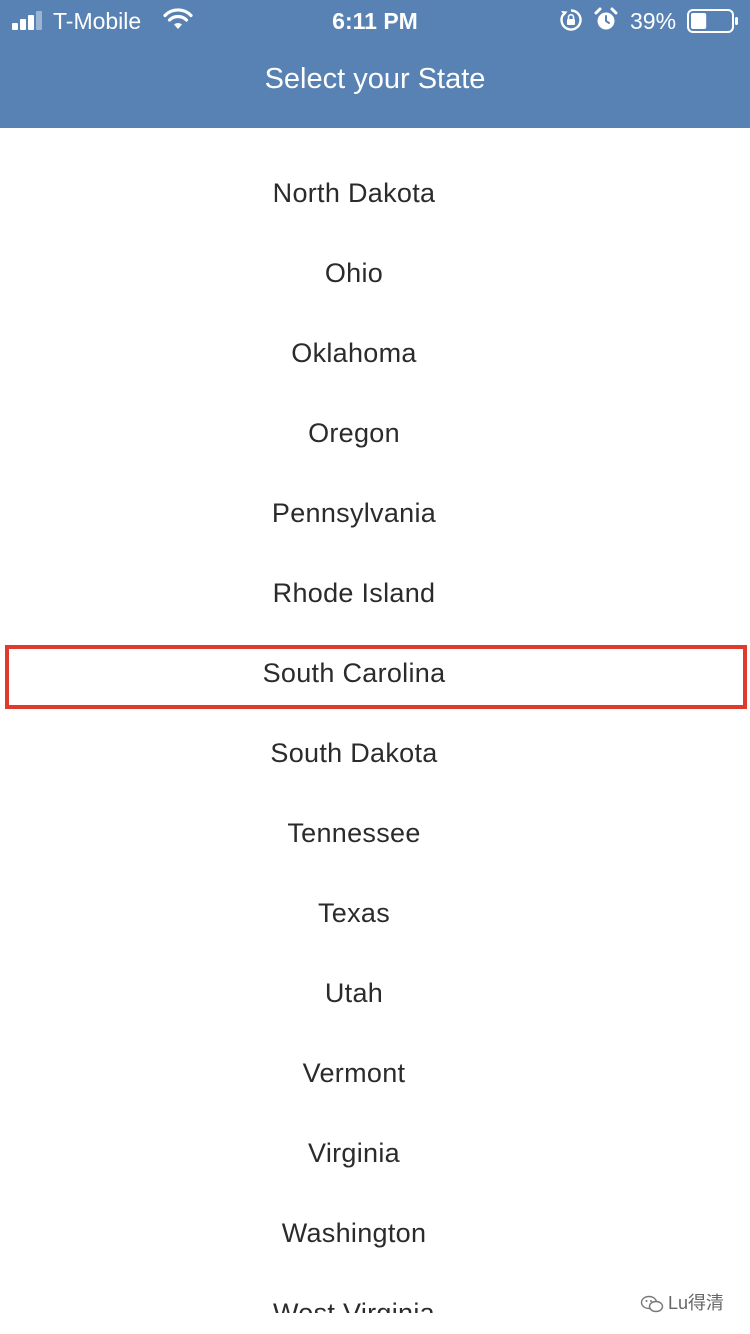 The image size is (750, 1334). I want to click on watermark: Lu得清, so click(682, 1303).